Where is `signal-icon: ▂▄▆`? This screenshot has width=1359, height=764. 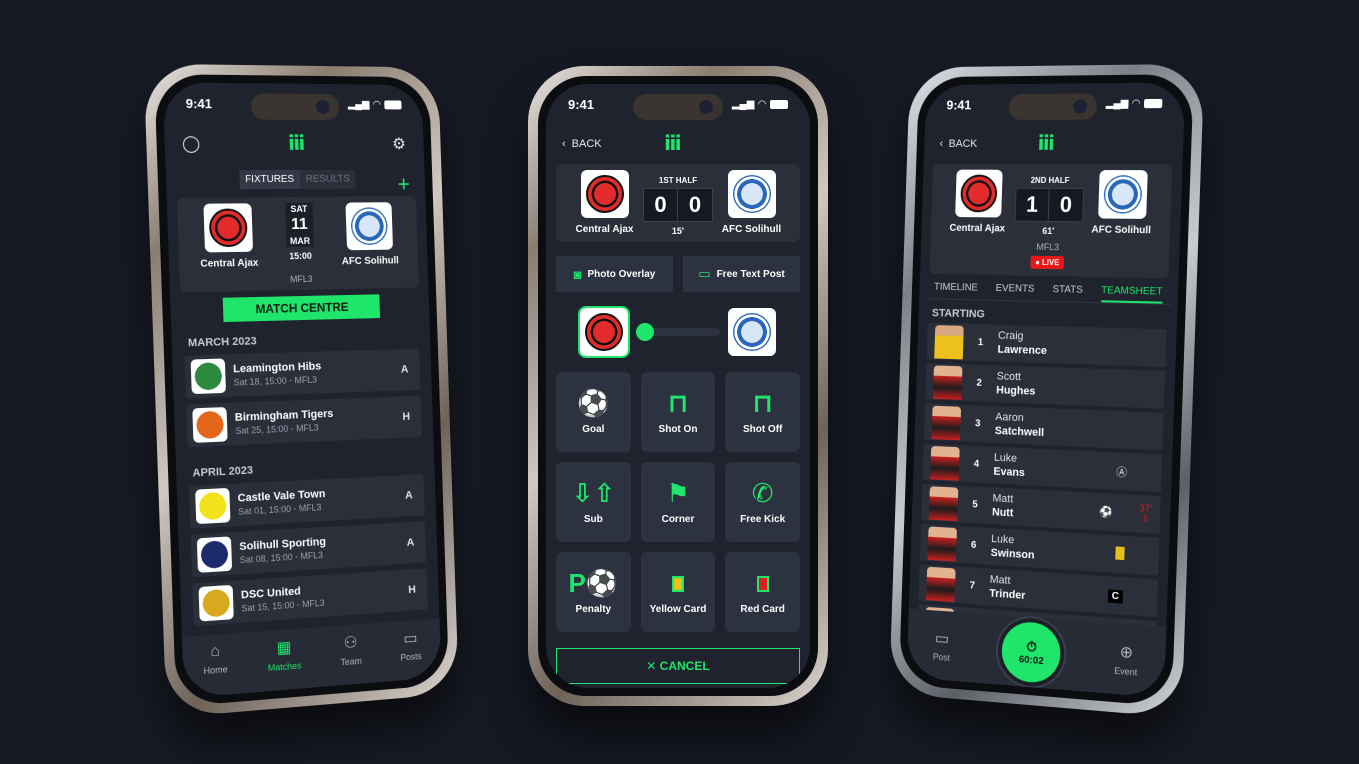 signal-icon: ▂▄▆ is located at coordinates (743, 104).